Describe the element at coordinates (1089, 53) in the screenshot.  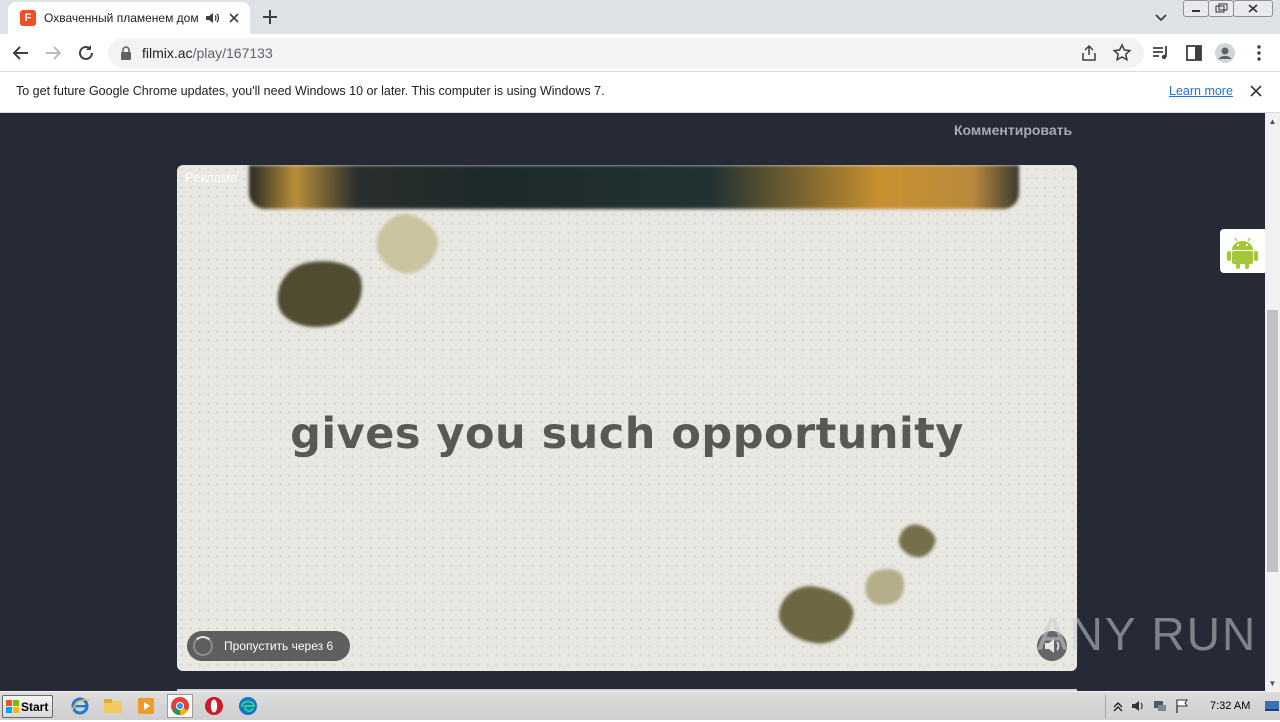
I see `share-icon` at that location.